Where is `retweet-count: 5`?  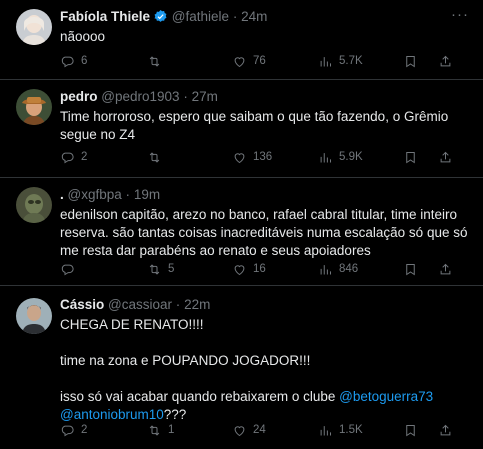
retweet-count: 5 is located at coordinates (171, 269).